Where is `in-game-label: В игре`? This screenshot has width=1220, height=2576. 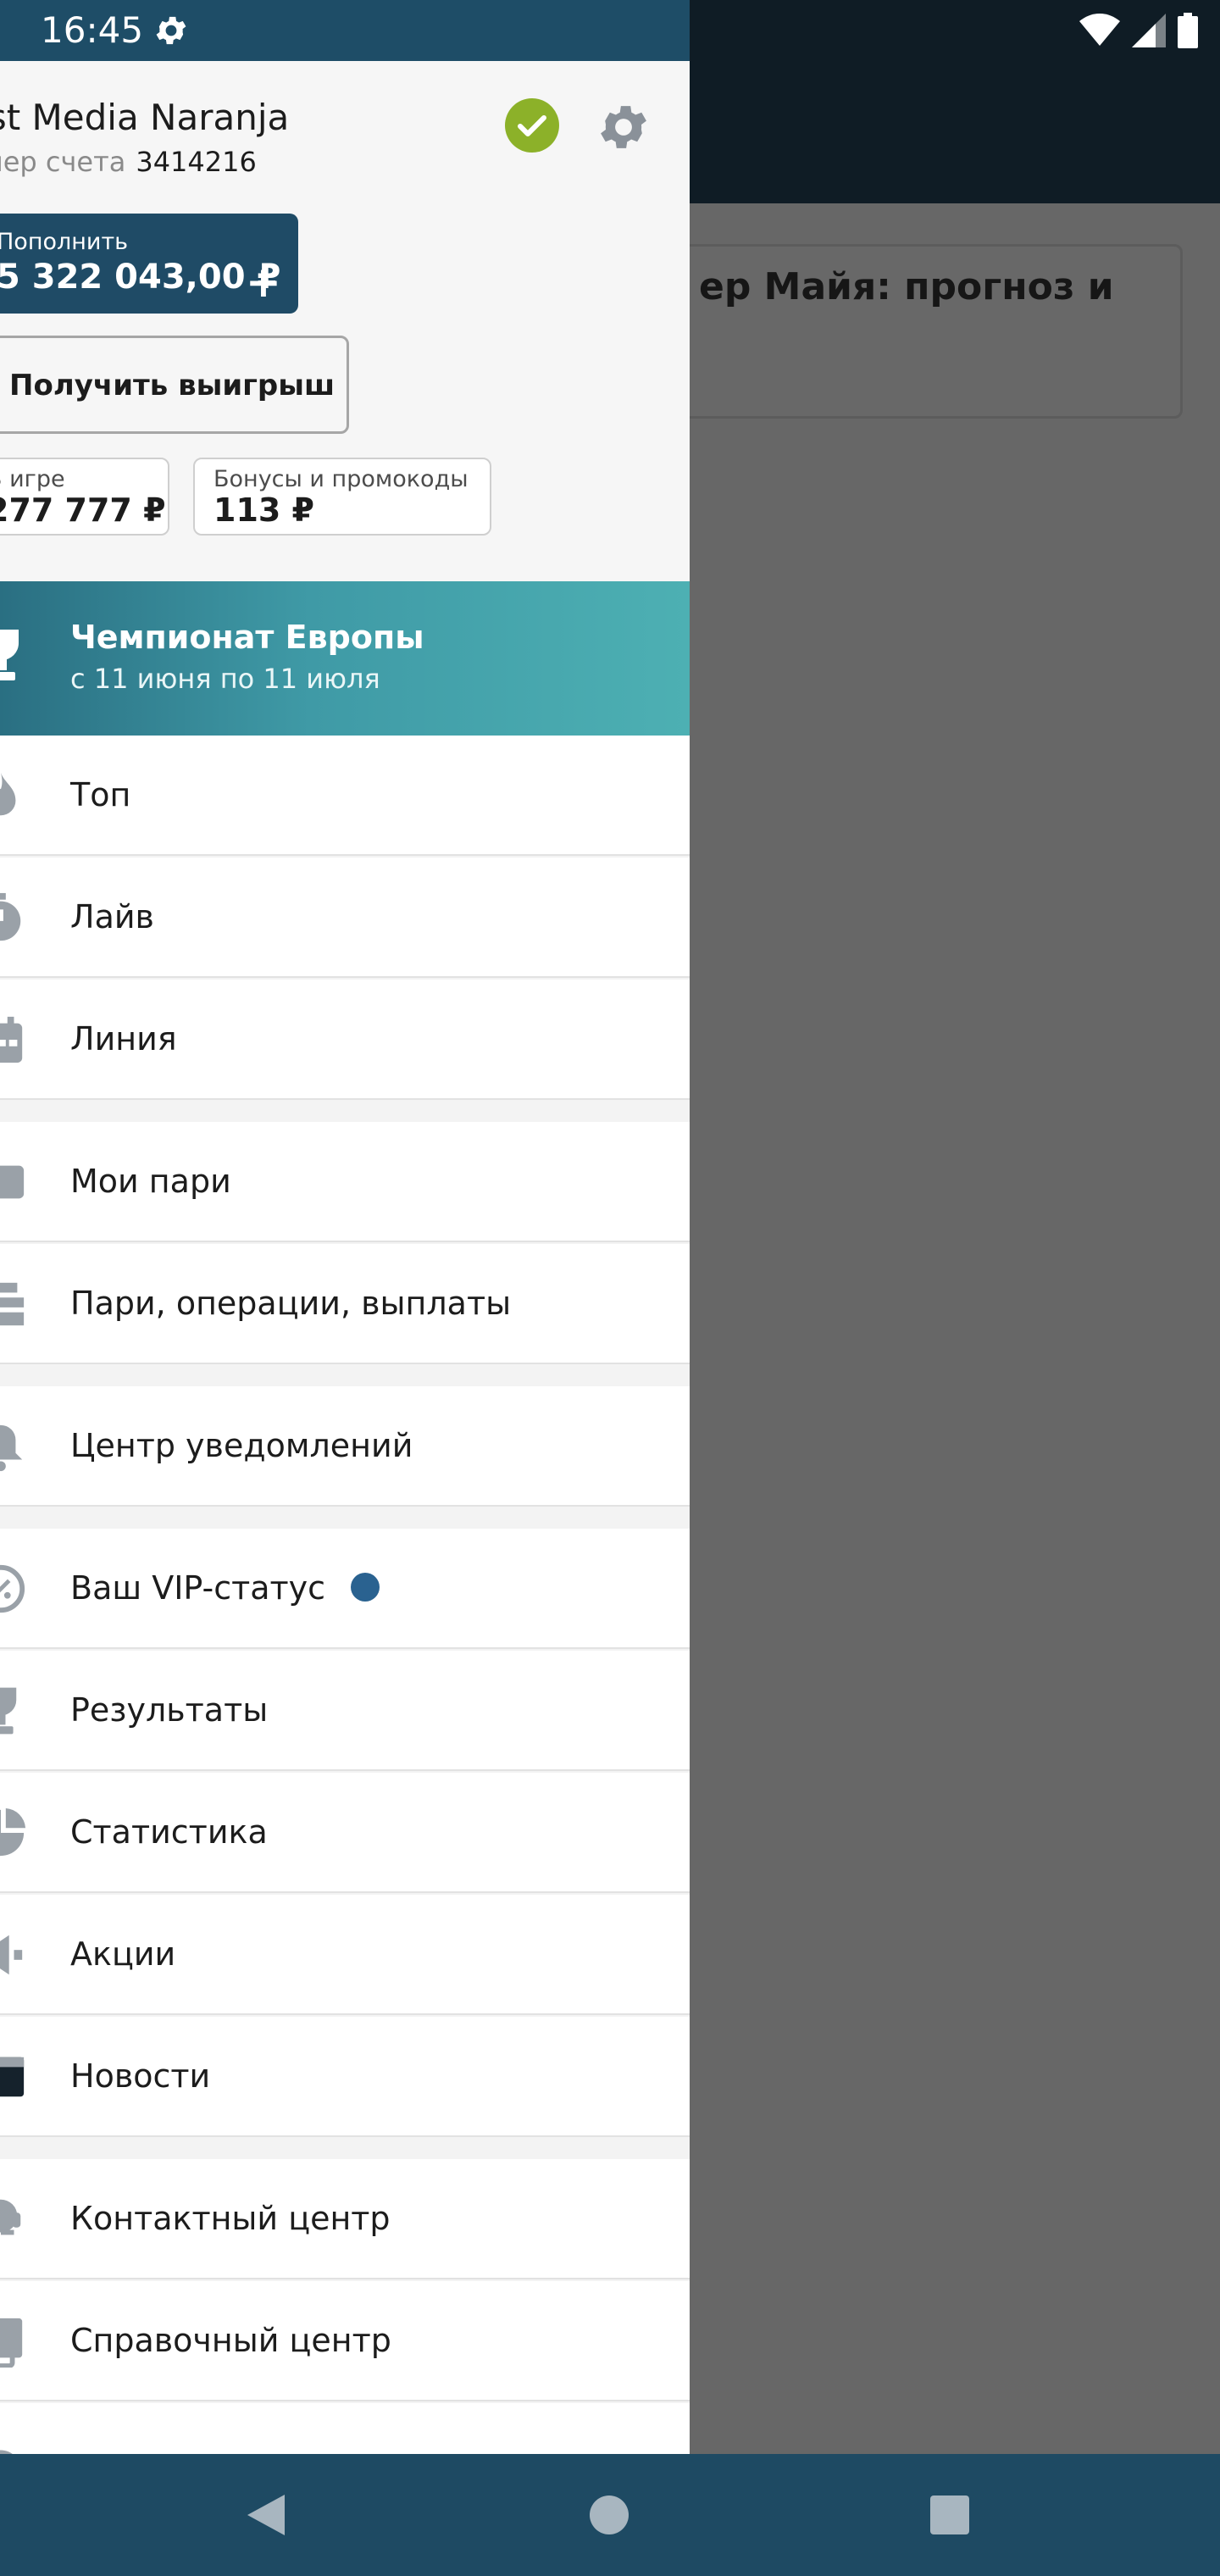 in-game-label: В игре is located at coordinates (32, 479).